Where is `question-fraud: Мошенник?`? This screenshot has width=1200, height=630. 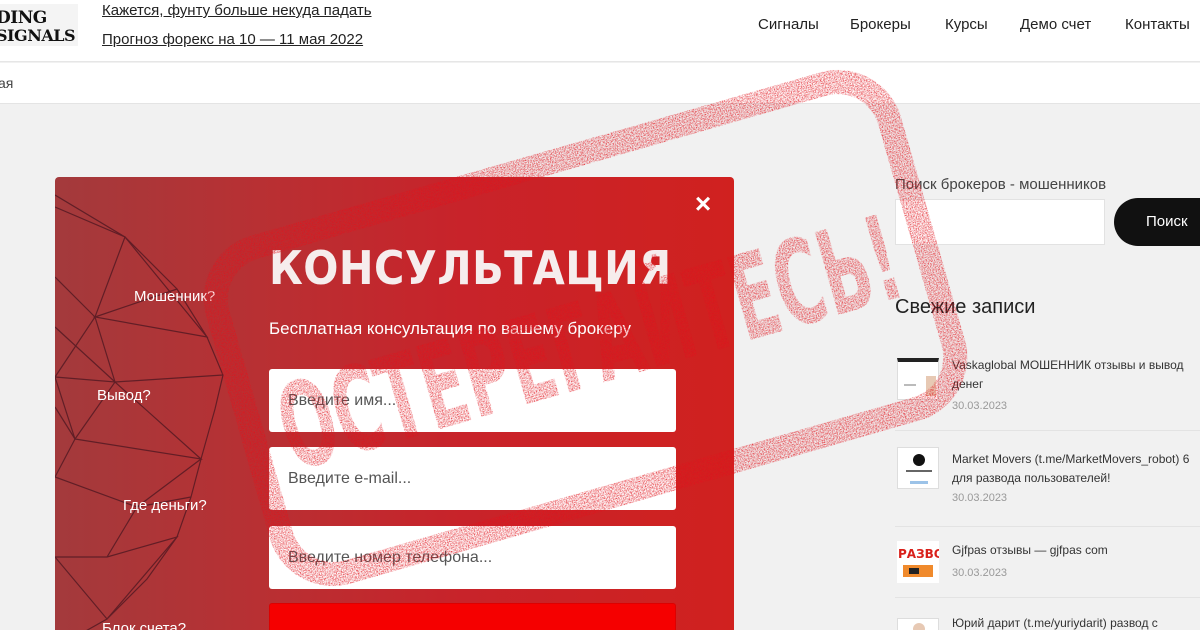 question-fraud: Мошенник? is located at coordinates (175, 296).